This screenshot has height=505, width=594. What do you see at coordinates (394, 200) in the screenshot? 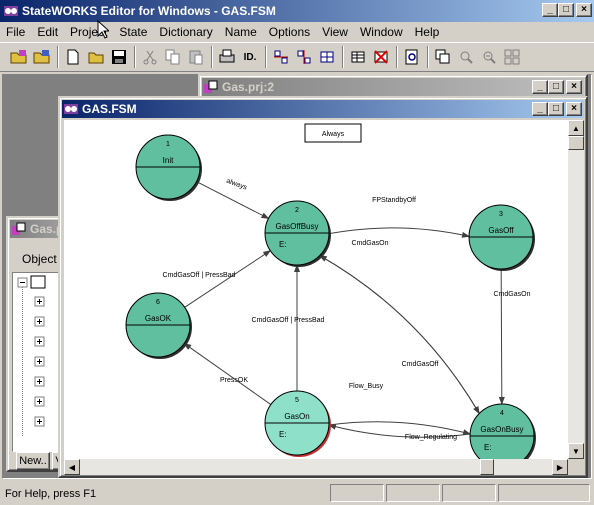
I see `transition-label: FPStandbyOff` at bounding box center [394, 200].